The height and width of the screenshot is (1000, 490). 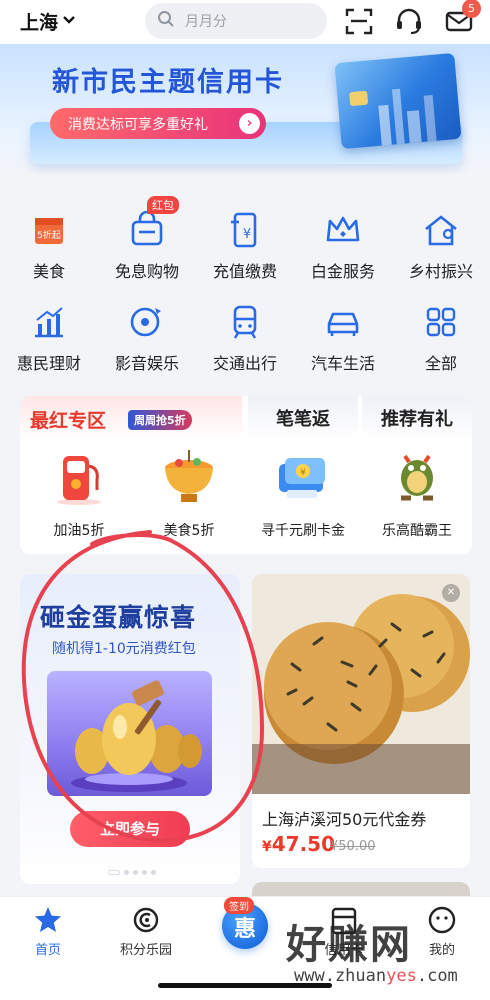 I want to click on grid-item-food: 5折起 美食, so click(x=49, y=250).